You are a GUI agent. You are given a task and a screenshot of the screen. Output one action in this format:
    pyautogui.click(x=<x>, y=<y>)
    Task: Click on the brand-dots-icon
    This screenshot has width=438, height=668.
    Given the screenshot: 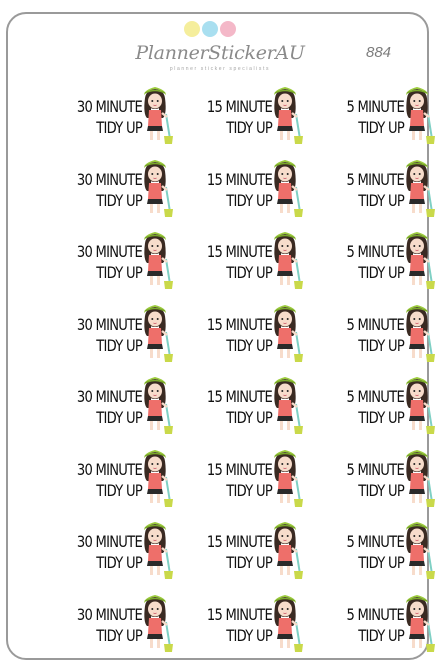 What is the action you would take?
    pyautogui.click(x=210, y=29)
    